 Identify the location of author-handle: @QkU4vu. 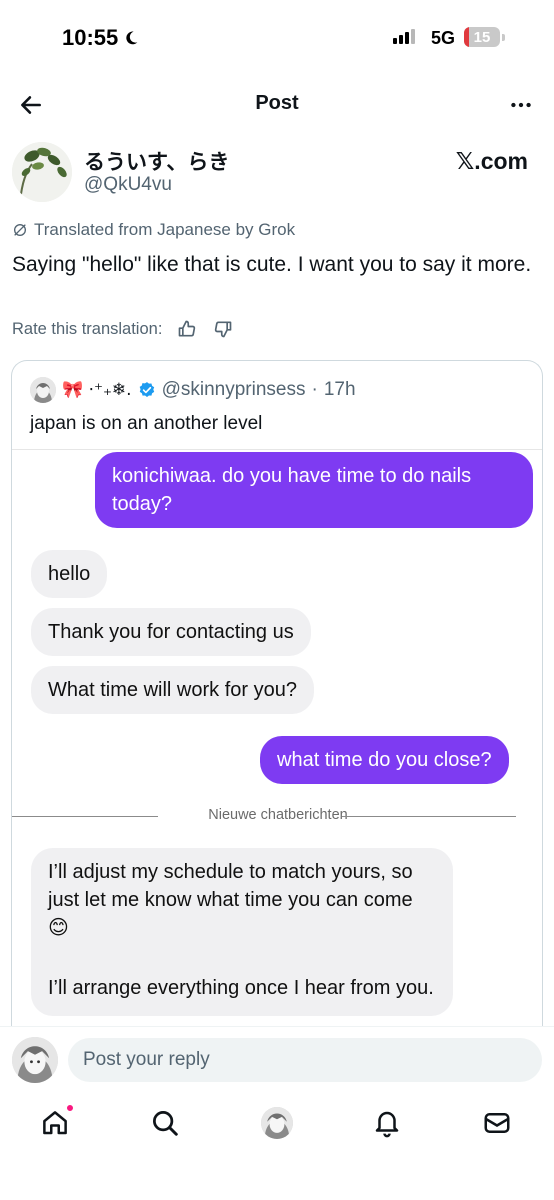
(128, 185).